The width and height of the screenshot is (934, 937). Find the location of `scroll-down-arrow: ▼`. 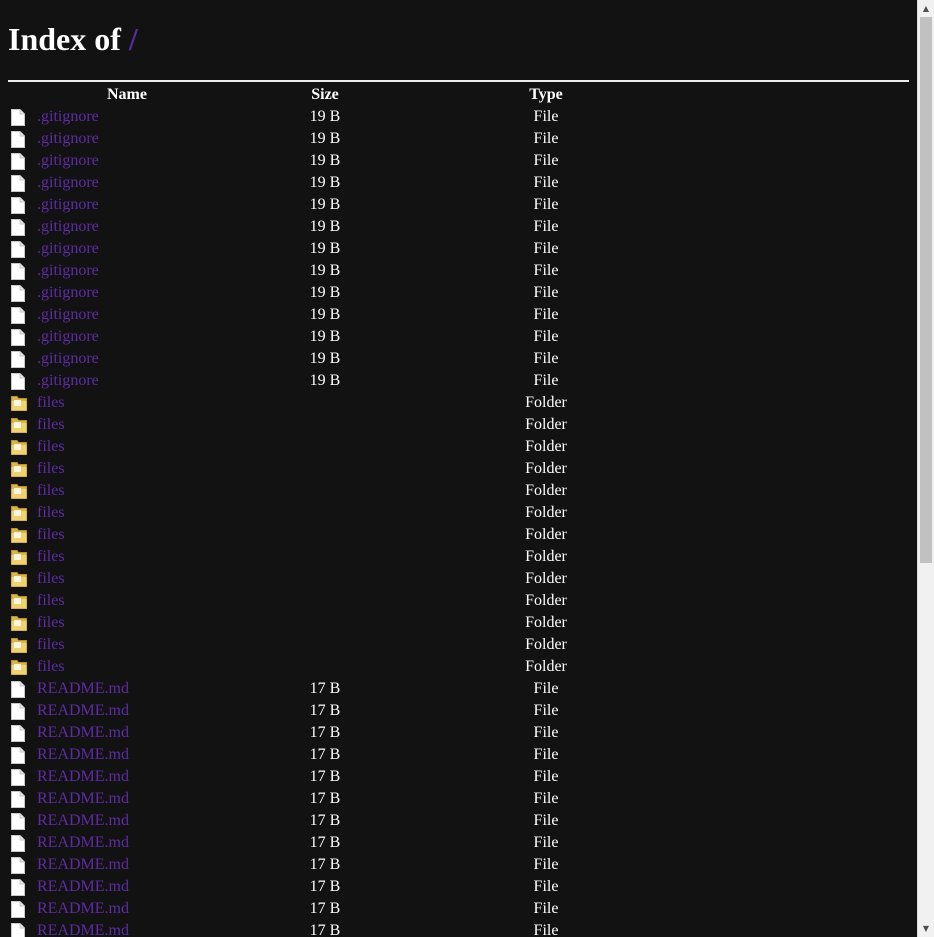

scroll-down-arrow: ▼ is located at coordinates (926, 928).